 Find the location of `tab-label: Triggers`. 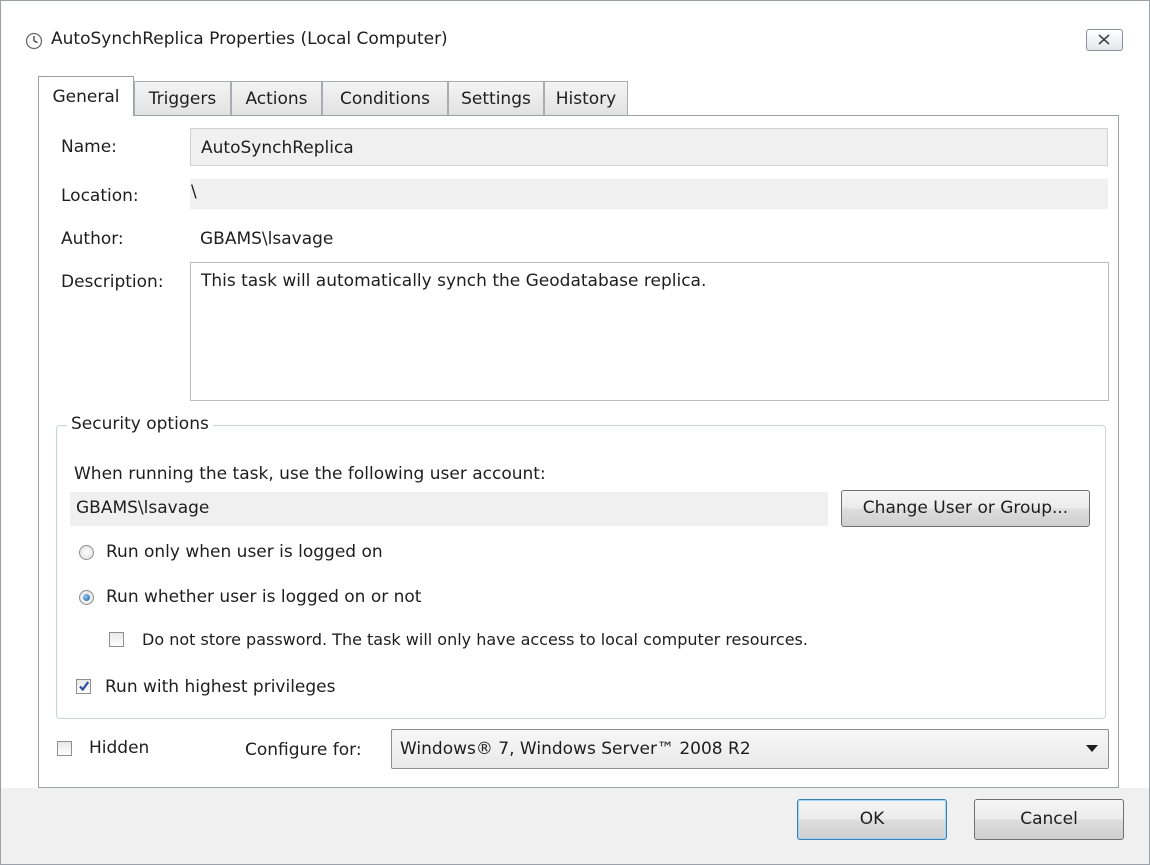

tab-label: Triggers is located at coordinates (182, 99).